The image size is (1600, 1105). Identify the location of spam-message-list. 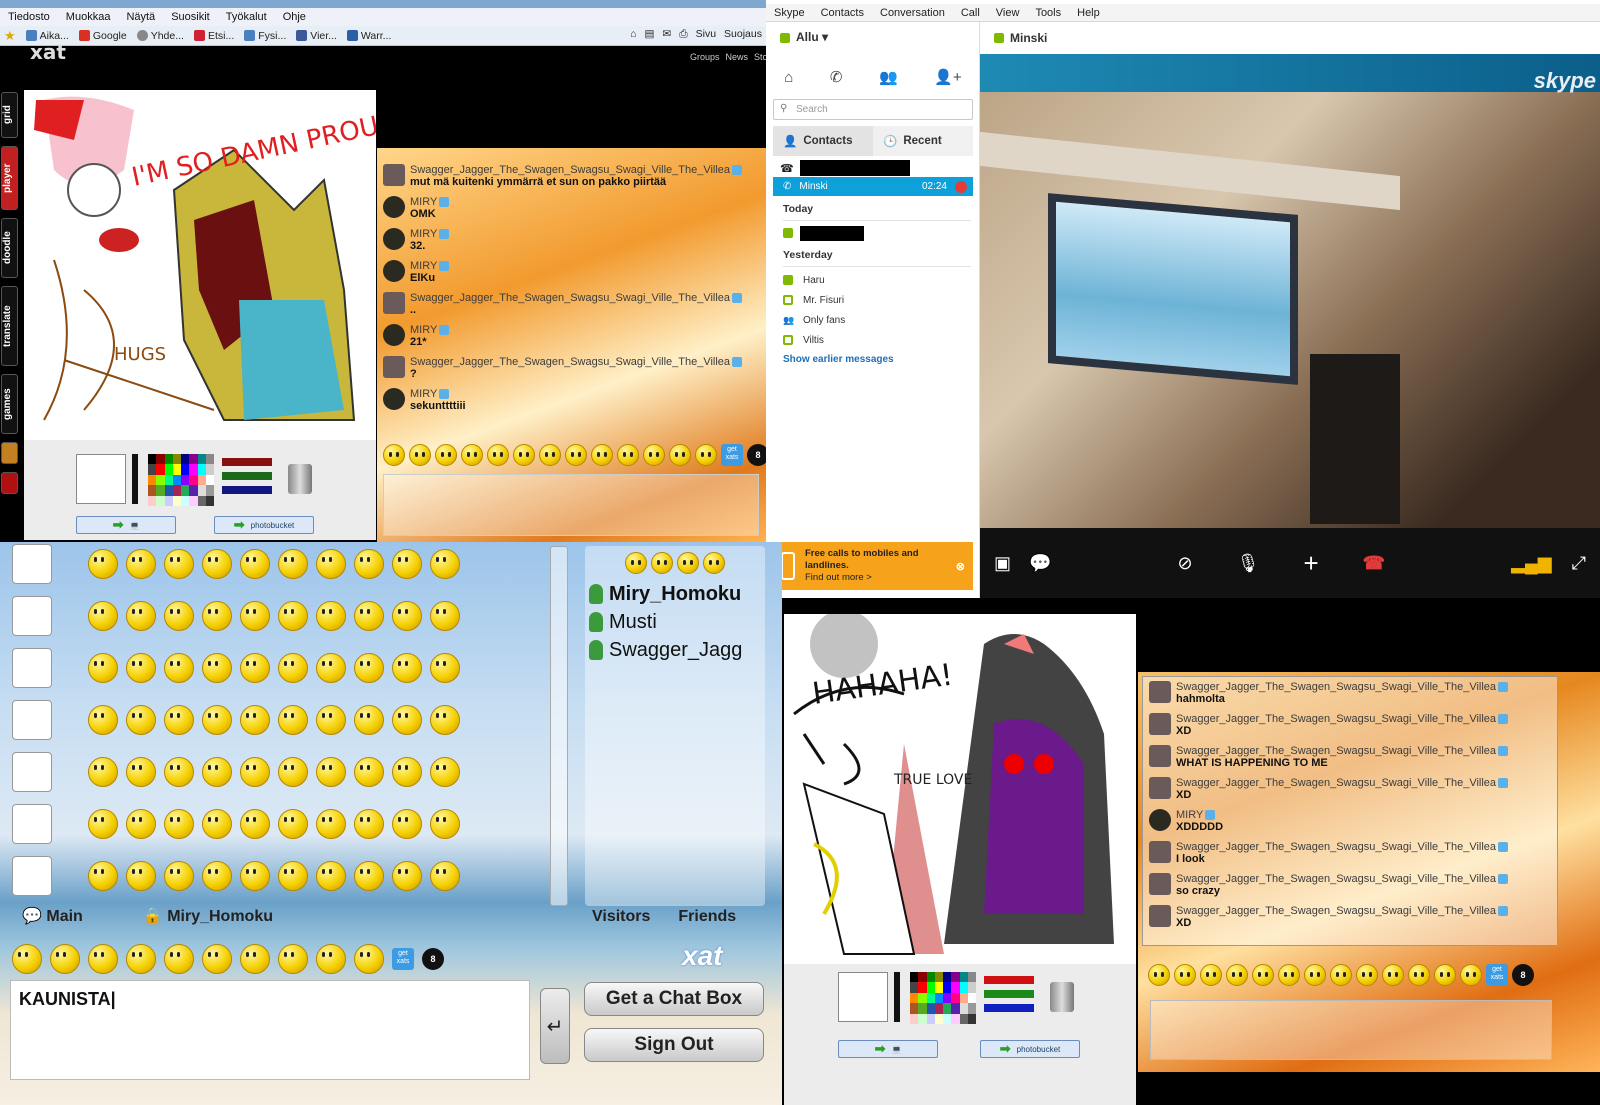
(292, 726).